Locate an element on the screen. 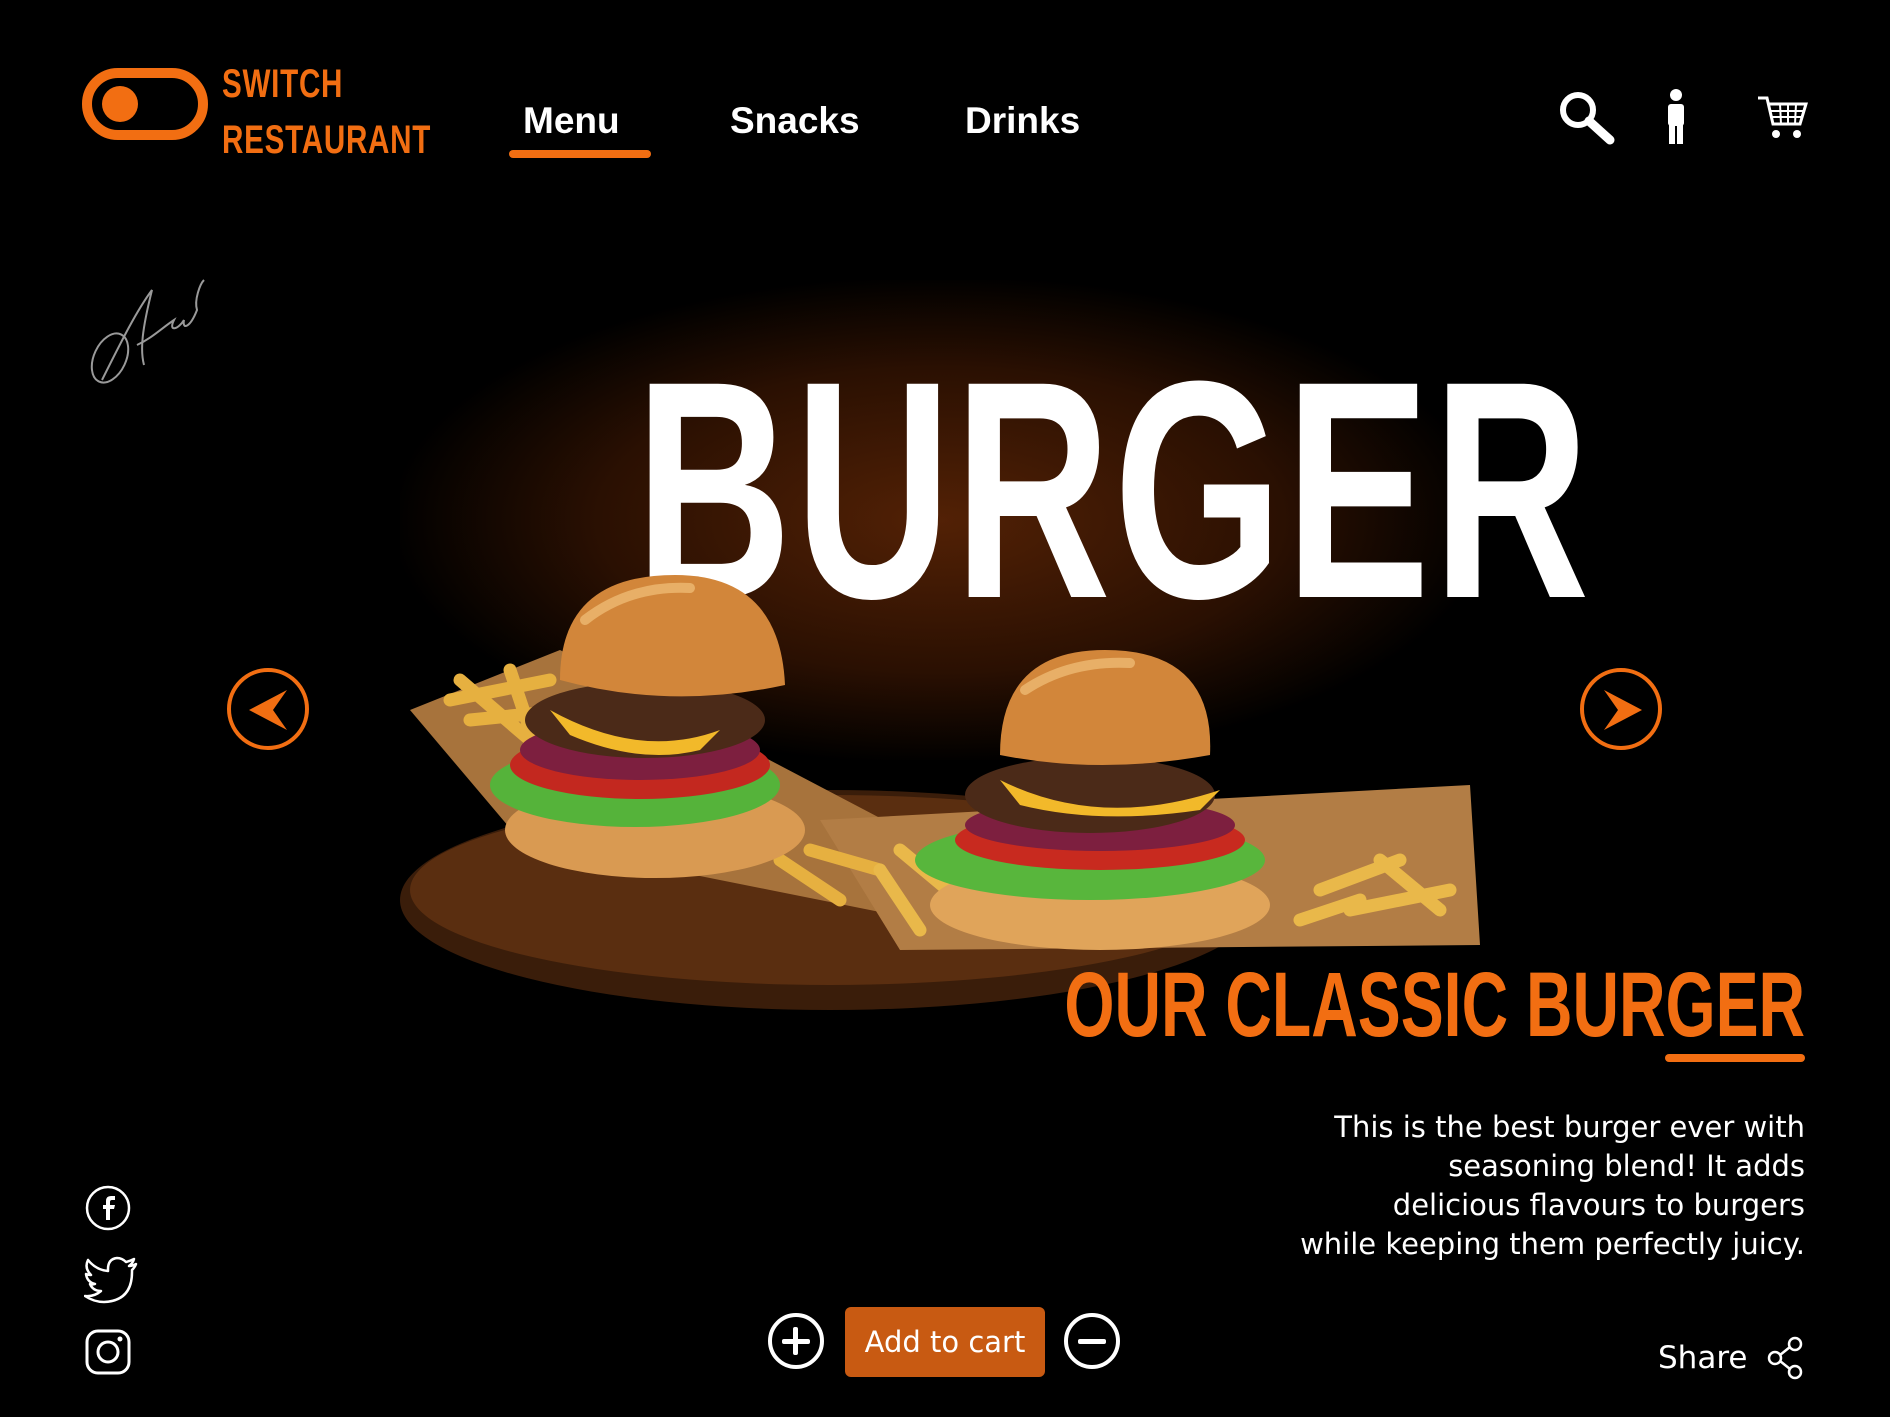 Image resolution: width=1890 pixels, height=1417 pixels. prev-slide-button is located at coordinates (268, 709).